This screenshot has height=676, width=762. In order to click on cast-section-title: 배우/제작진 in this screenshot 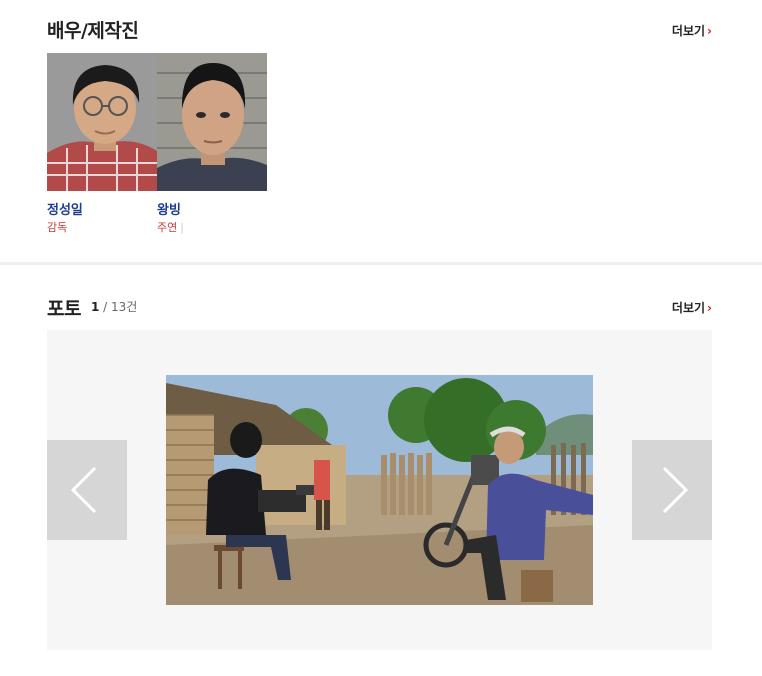, I will do `click(93, 31)`.